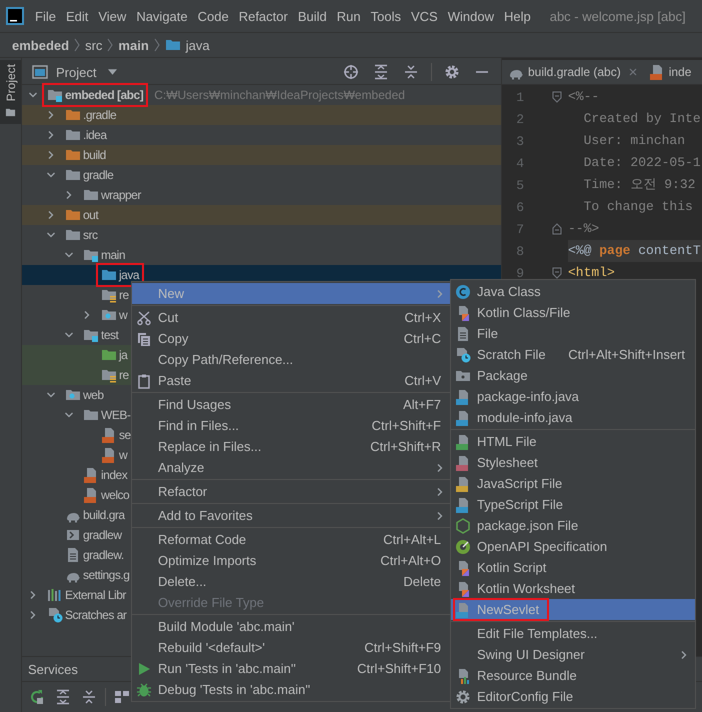 The height and width of the screenshot is (712, 702). What do you see at coordinates (642, 163) in the screenshot?
I see `code-line: Date: 2022-05-1` at bounding box center [642, 163].